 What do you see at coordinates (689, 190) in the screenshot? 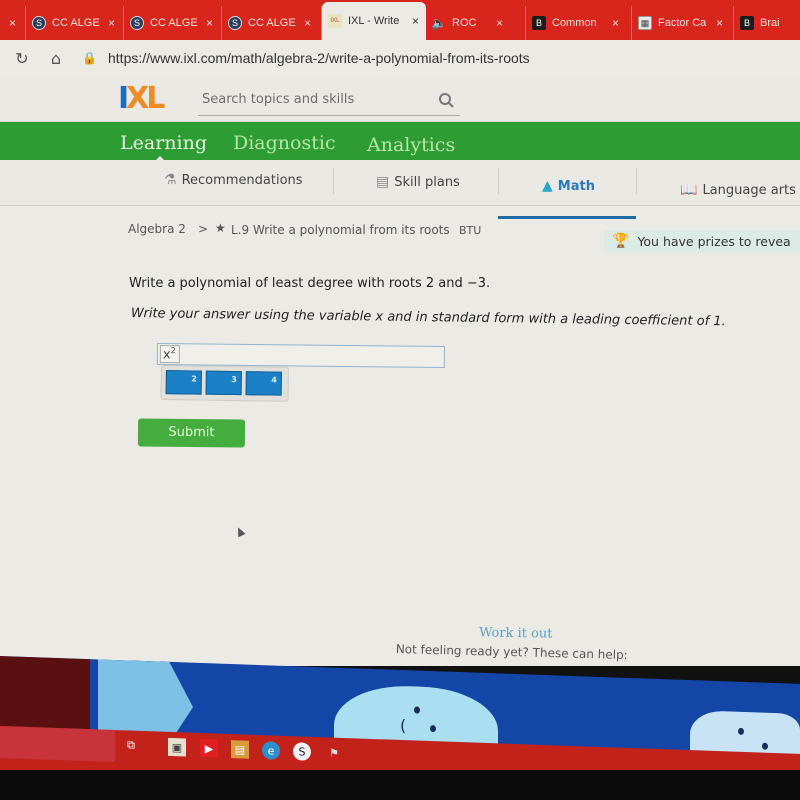
I see `book-icon: 📖` at bounding box center [689, 190].